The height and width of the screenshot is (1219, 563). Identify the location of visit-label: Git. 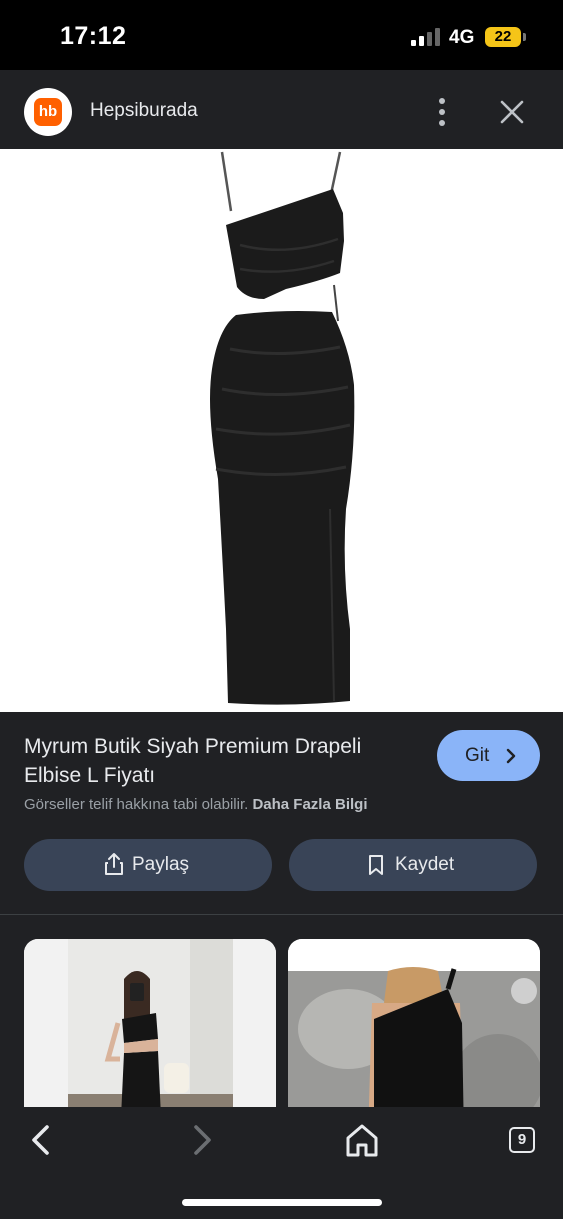
(477, 755).